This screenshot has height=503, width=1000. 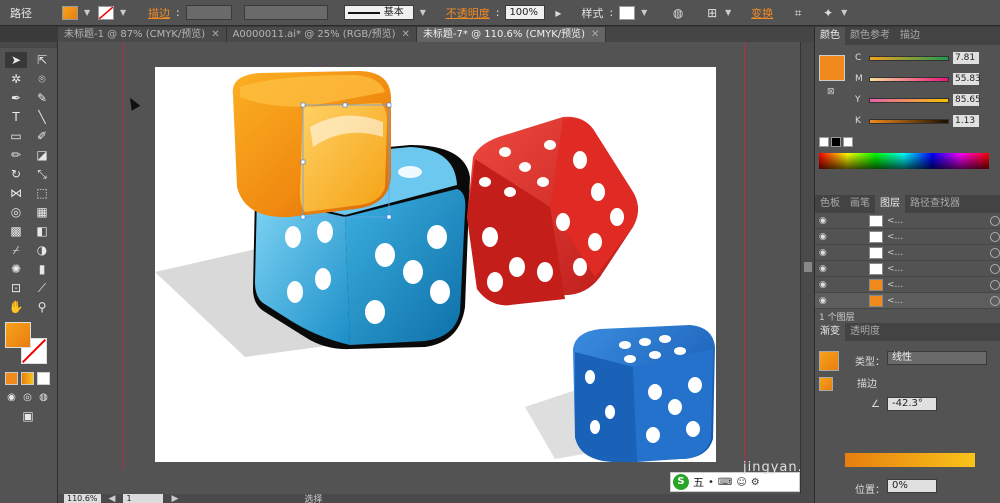 I want to click on yellow-slider, so click(x=909, y=100).